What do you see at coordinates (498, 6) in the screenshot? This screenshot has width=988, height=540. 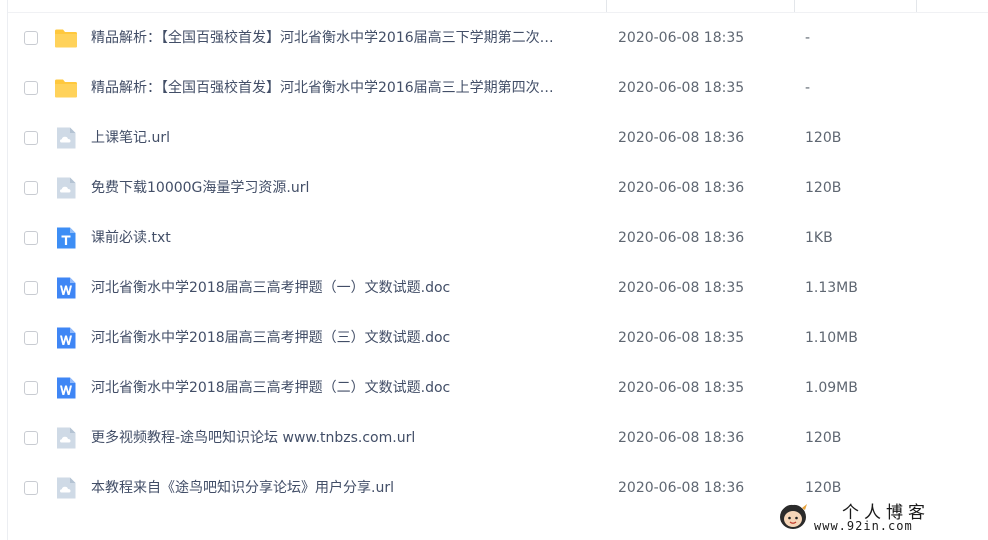 I see `column-header-strip` at bounding box center [498, 6].